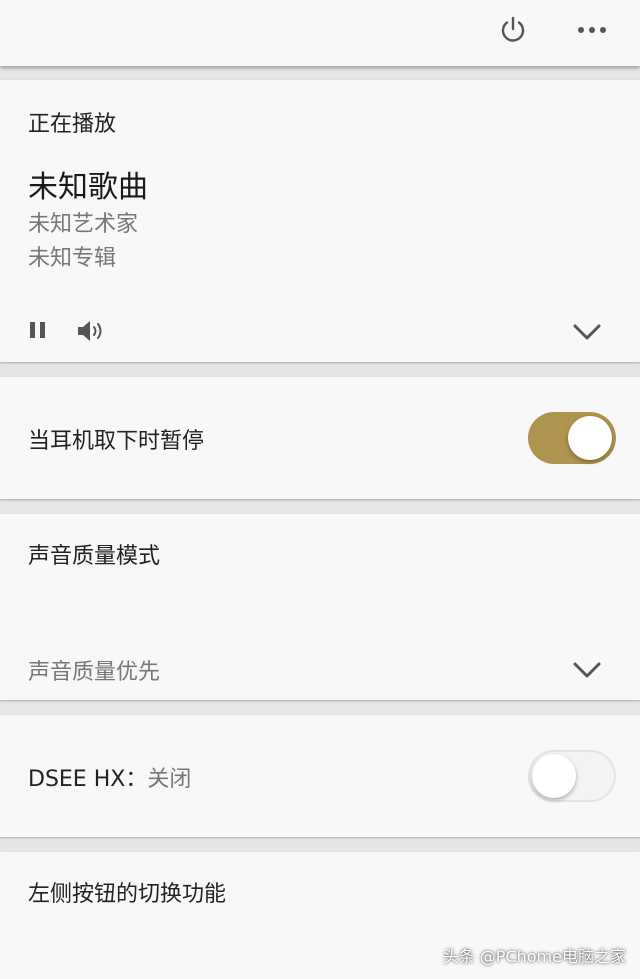  Describe the element at coordinates (88, 779) in the screenshot. I see `dsee-label: DSEE HX：` at that location.